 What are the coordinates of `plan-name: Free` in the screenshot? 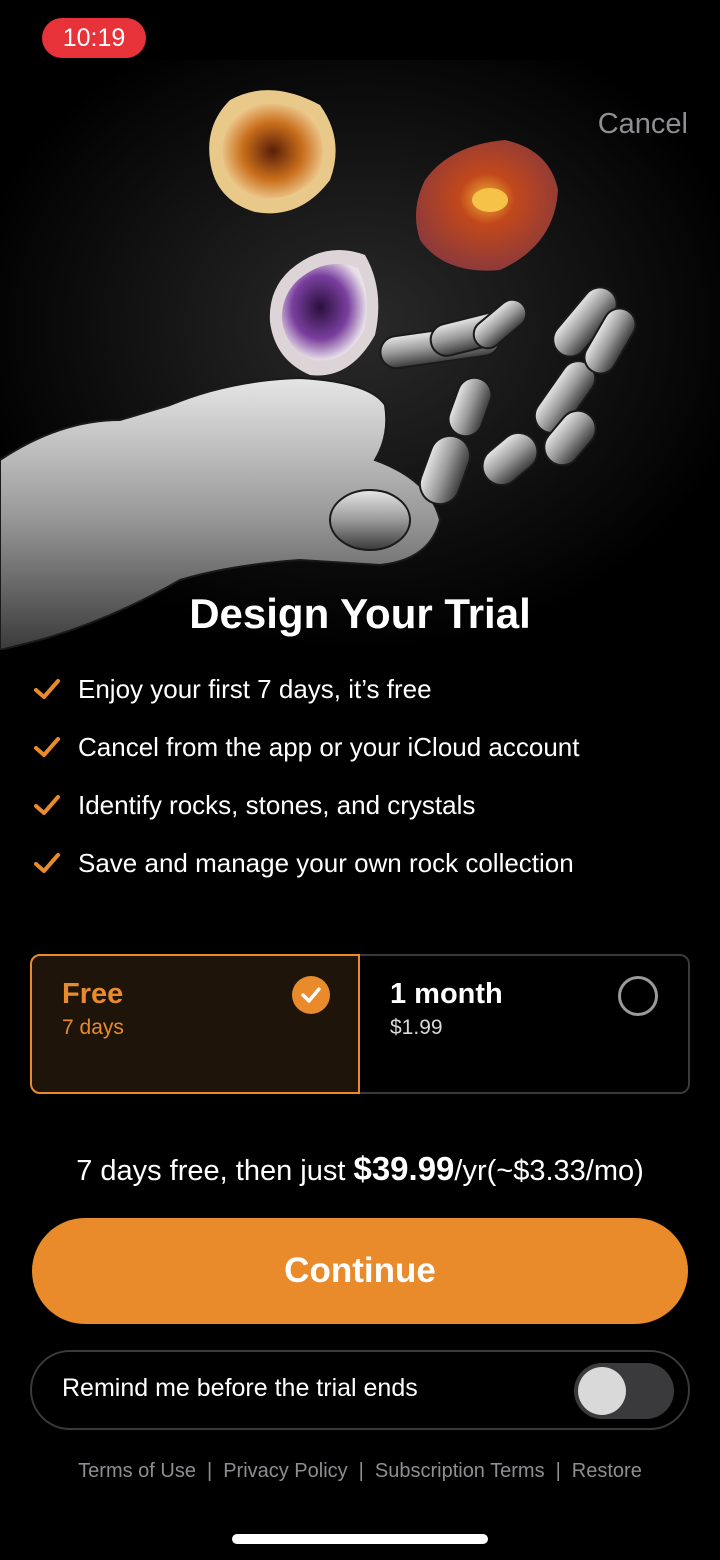 It's located at (93, 994).